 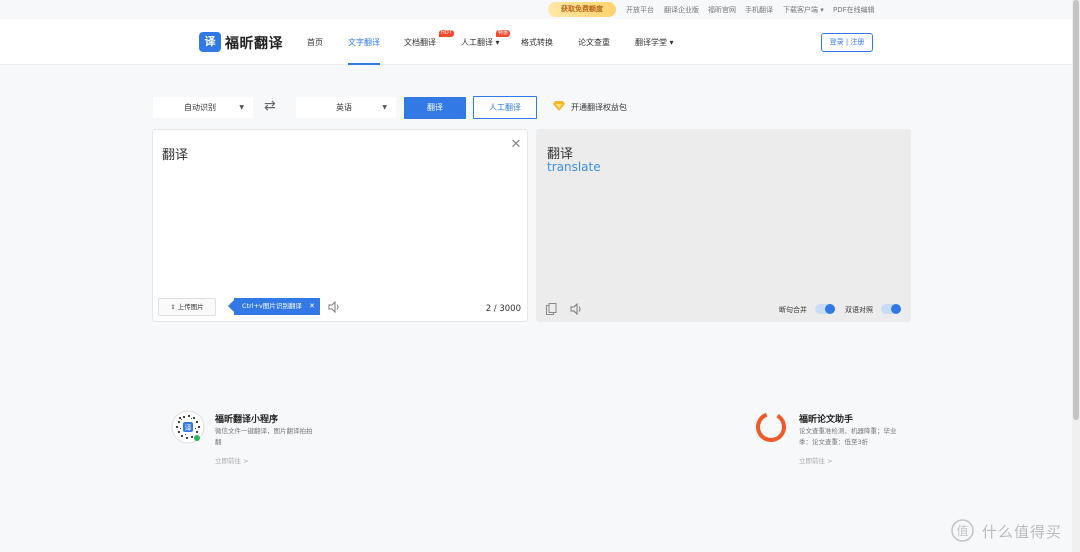 What do you see at coordinates (315, 42) in the screenshot?
I see `nav-home: 首页` at bounding box center [315, 42].